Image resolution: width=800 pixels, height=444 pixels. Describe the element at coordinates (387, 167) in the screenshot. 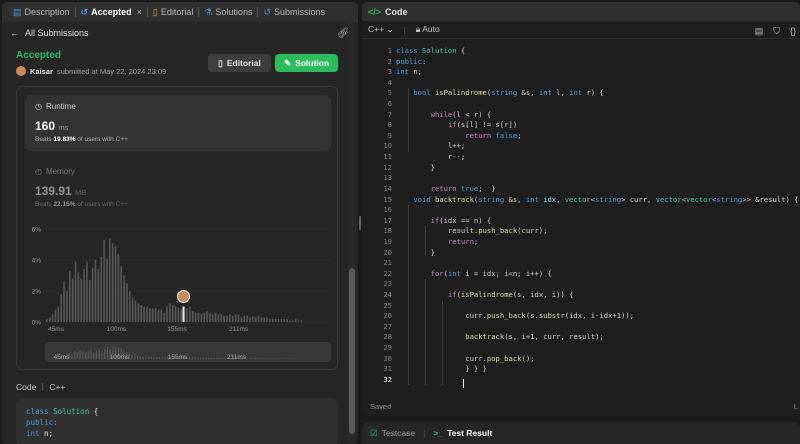

I see `line-number: 12` at that location.